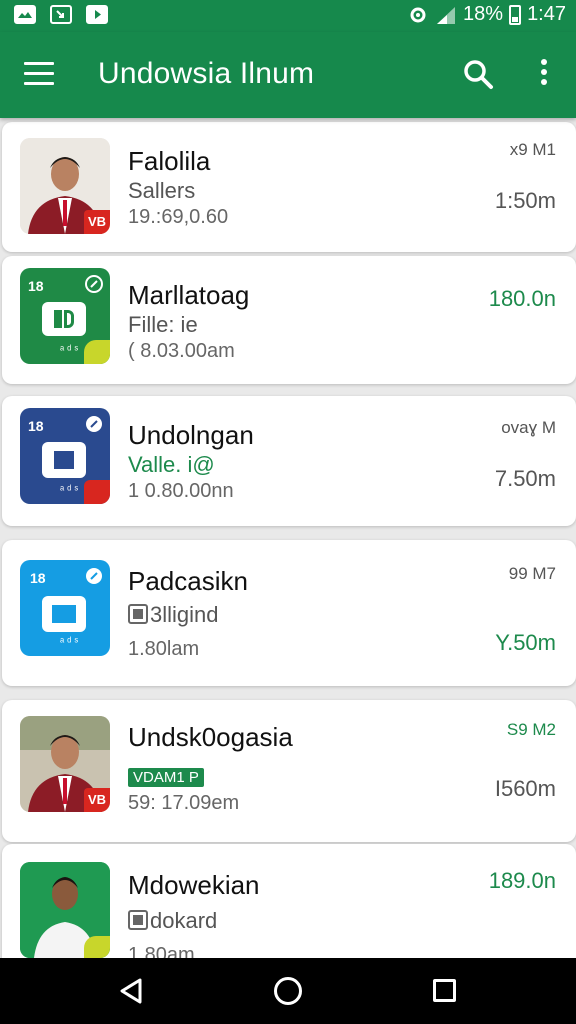 This screenshot has width=576, height=1024. I want to click on home-icon, so click(288, 991).